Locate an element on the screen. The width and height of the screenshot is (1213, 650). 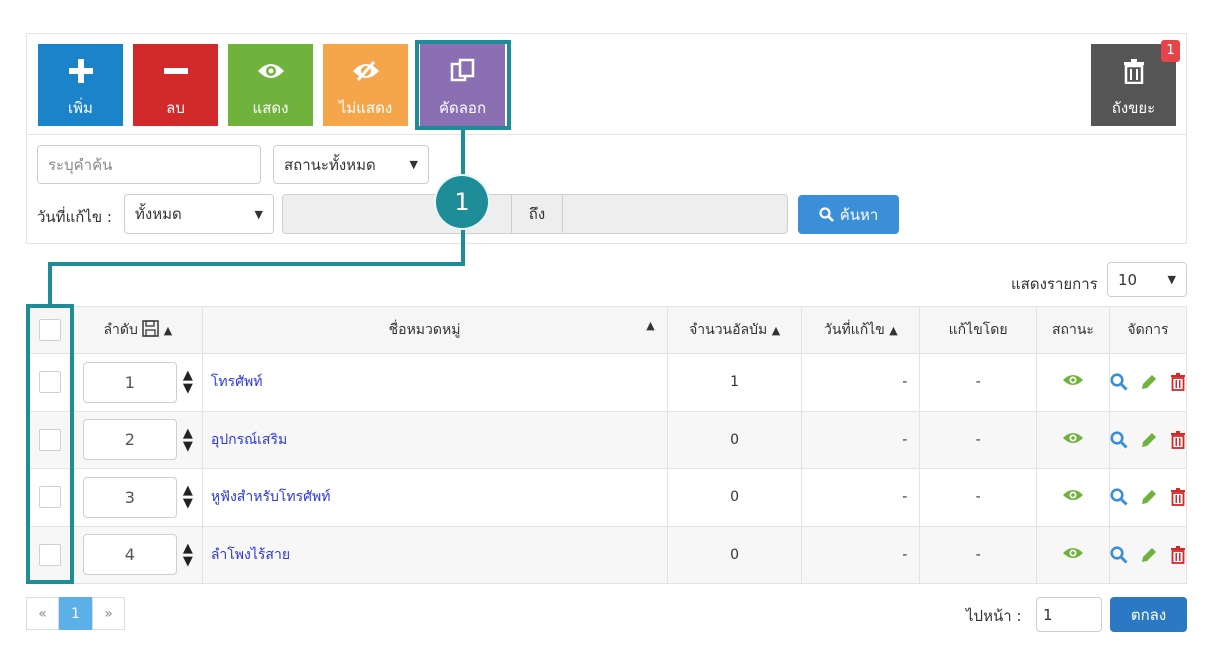
category-link: อุปกรณ์เสริม is located at coordinates (245, 440).